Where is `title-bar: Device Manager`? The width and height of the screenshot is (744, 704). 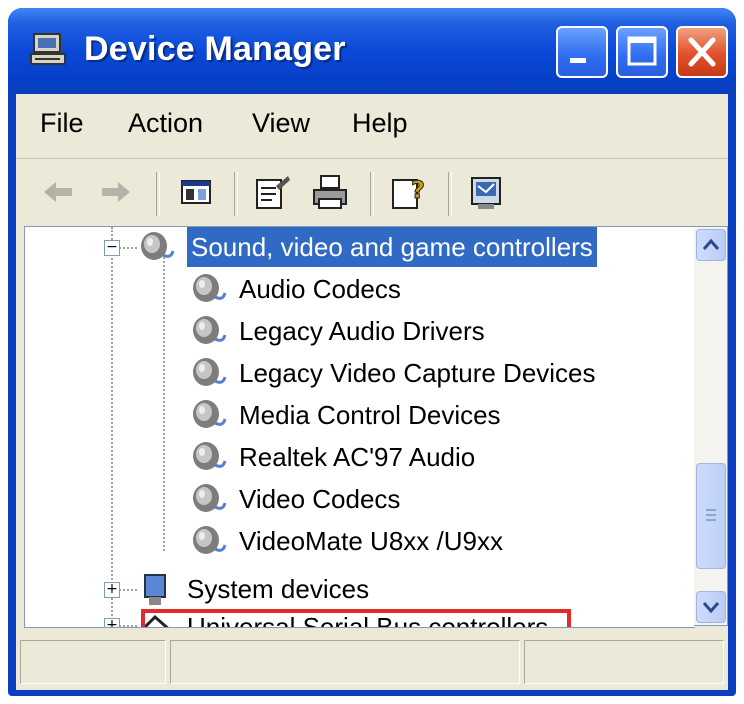 title-bar: Device Manager is located at coordinates (372, 52).